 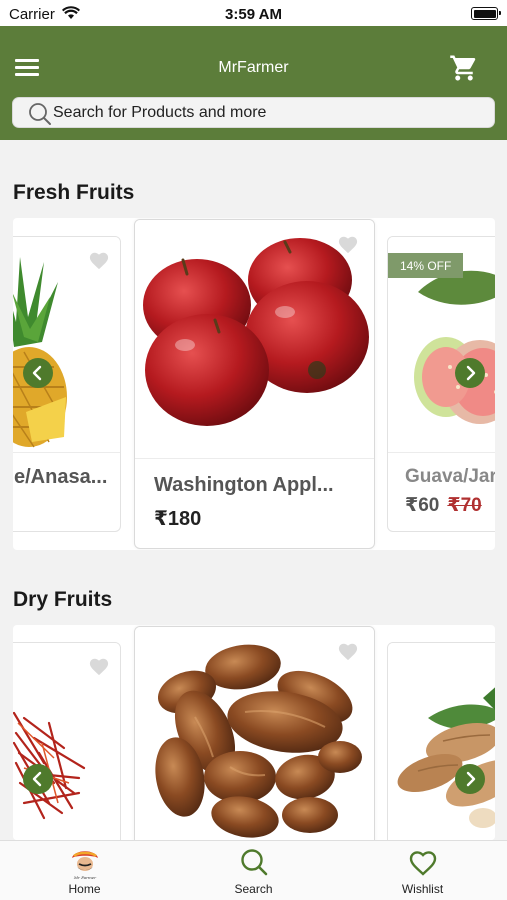 I want to click on original-price: ₹70, so click(x=464, y=505).